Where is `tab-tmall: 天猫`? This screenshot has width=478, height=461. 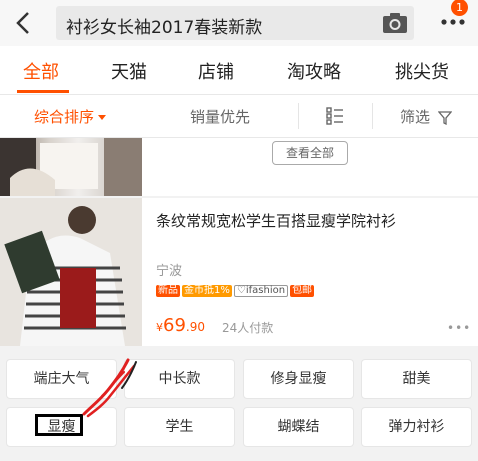 tab-tmall: 天猫 is located at coordinates (129, 71).